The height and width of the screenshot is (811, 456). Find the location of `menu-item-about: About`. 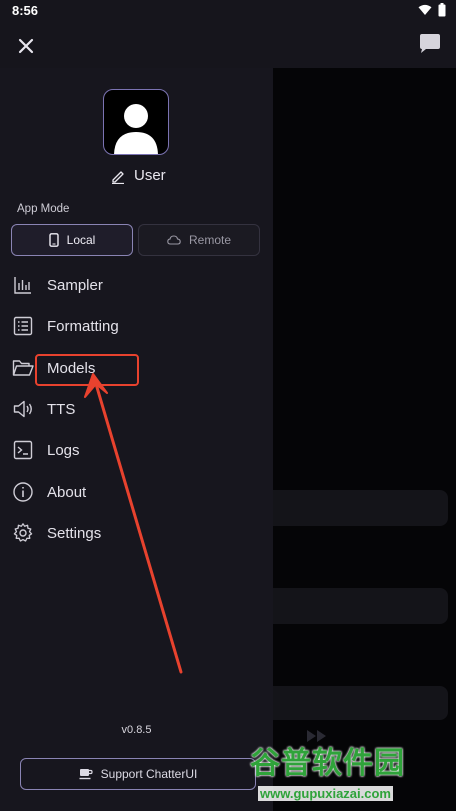

menu-item-about: About is located at coordinates (49, 492).